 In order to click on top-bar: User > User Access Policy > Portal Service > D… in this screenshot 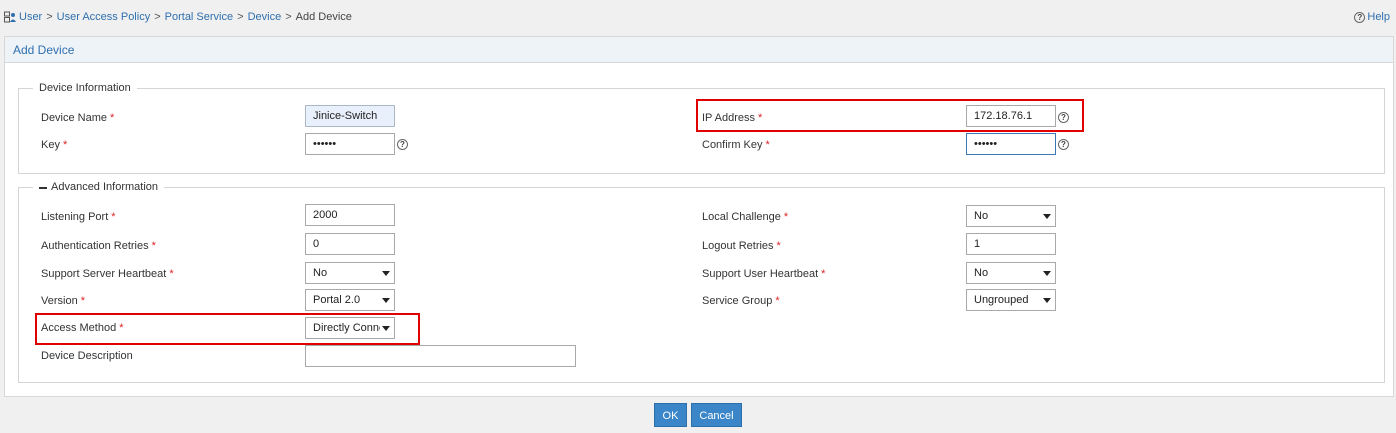, I will do `click(698, 17)`.